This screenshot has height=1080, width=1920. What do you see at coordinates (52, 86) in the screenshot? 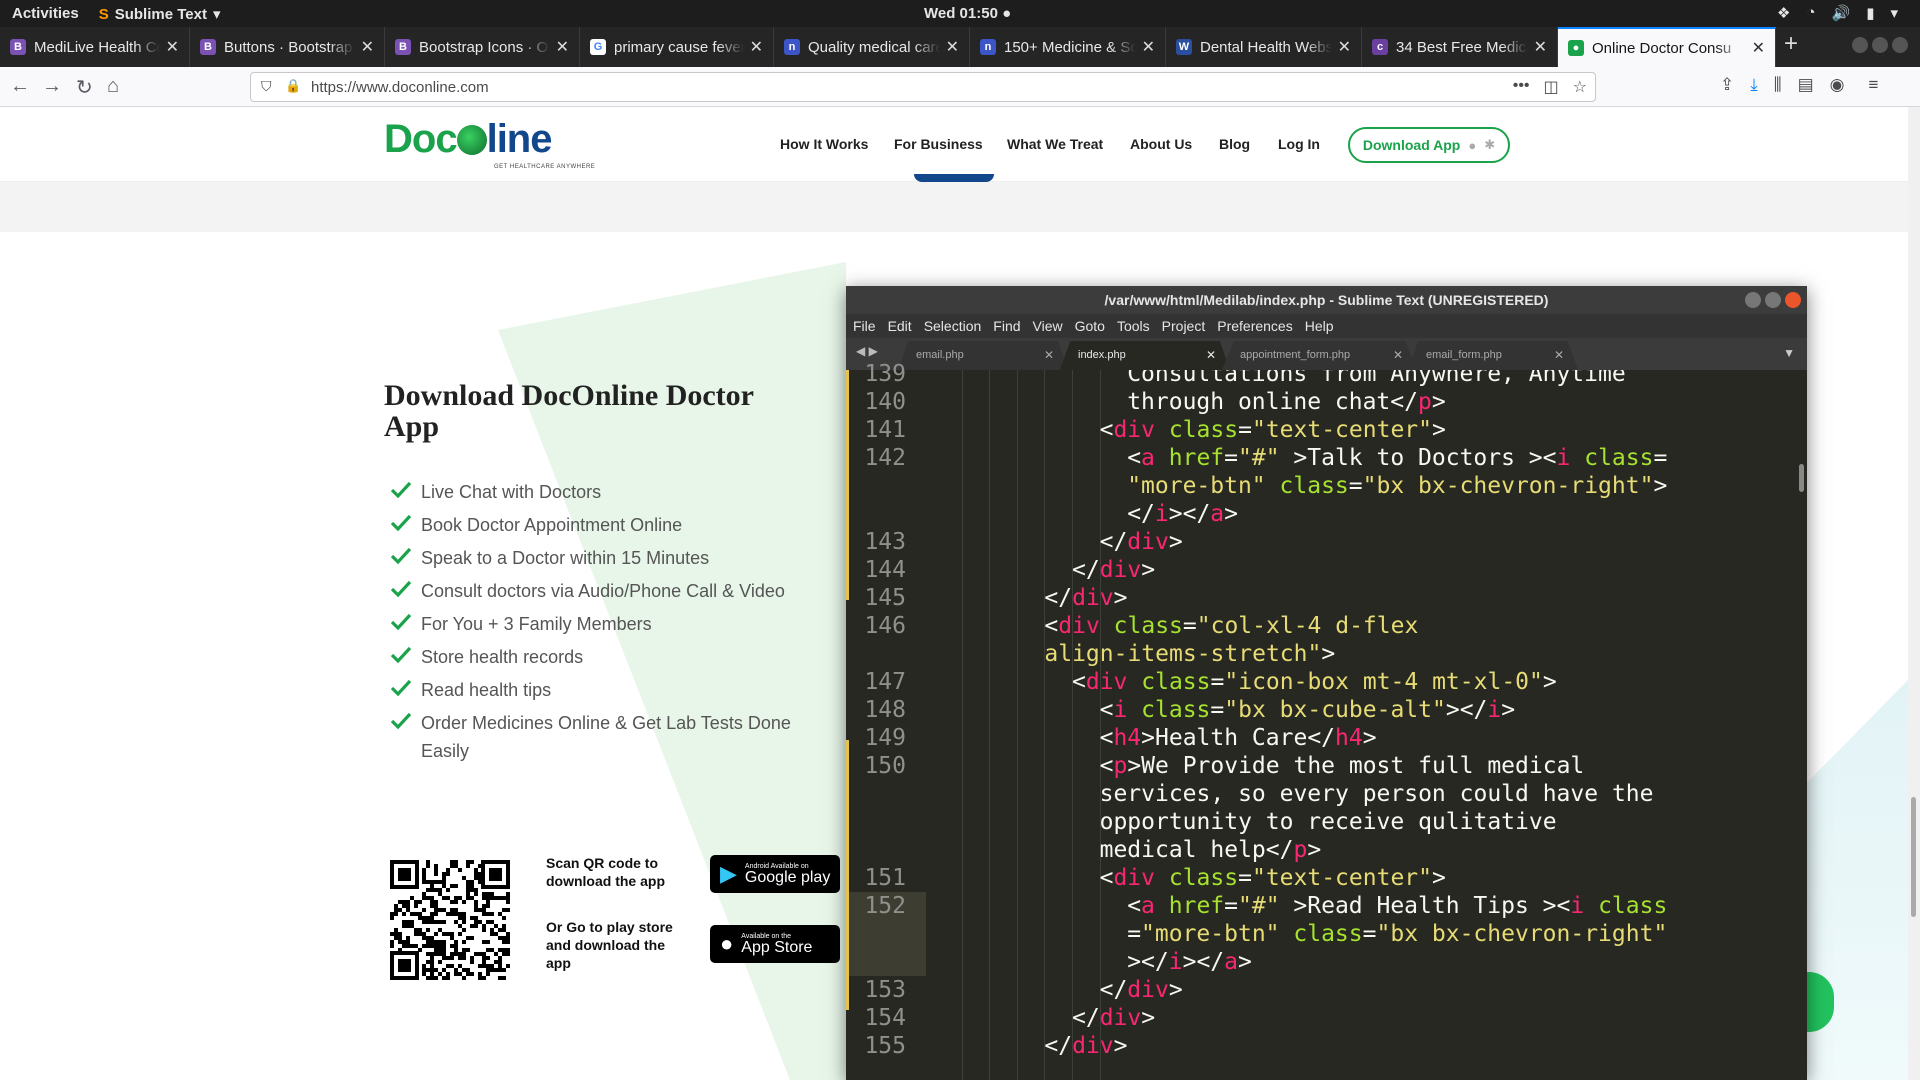
I see `forward-button: →` at bounding box center [52, 86].